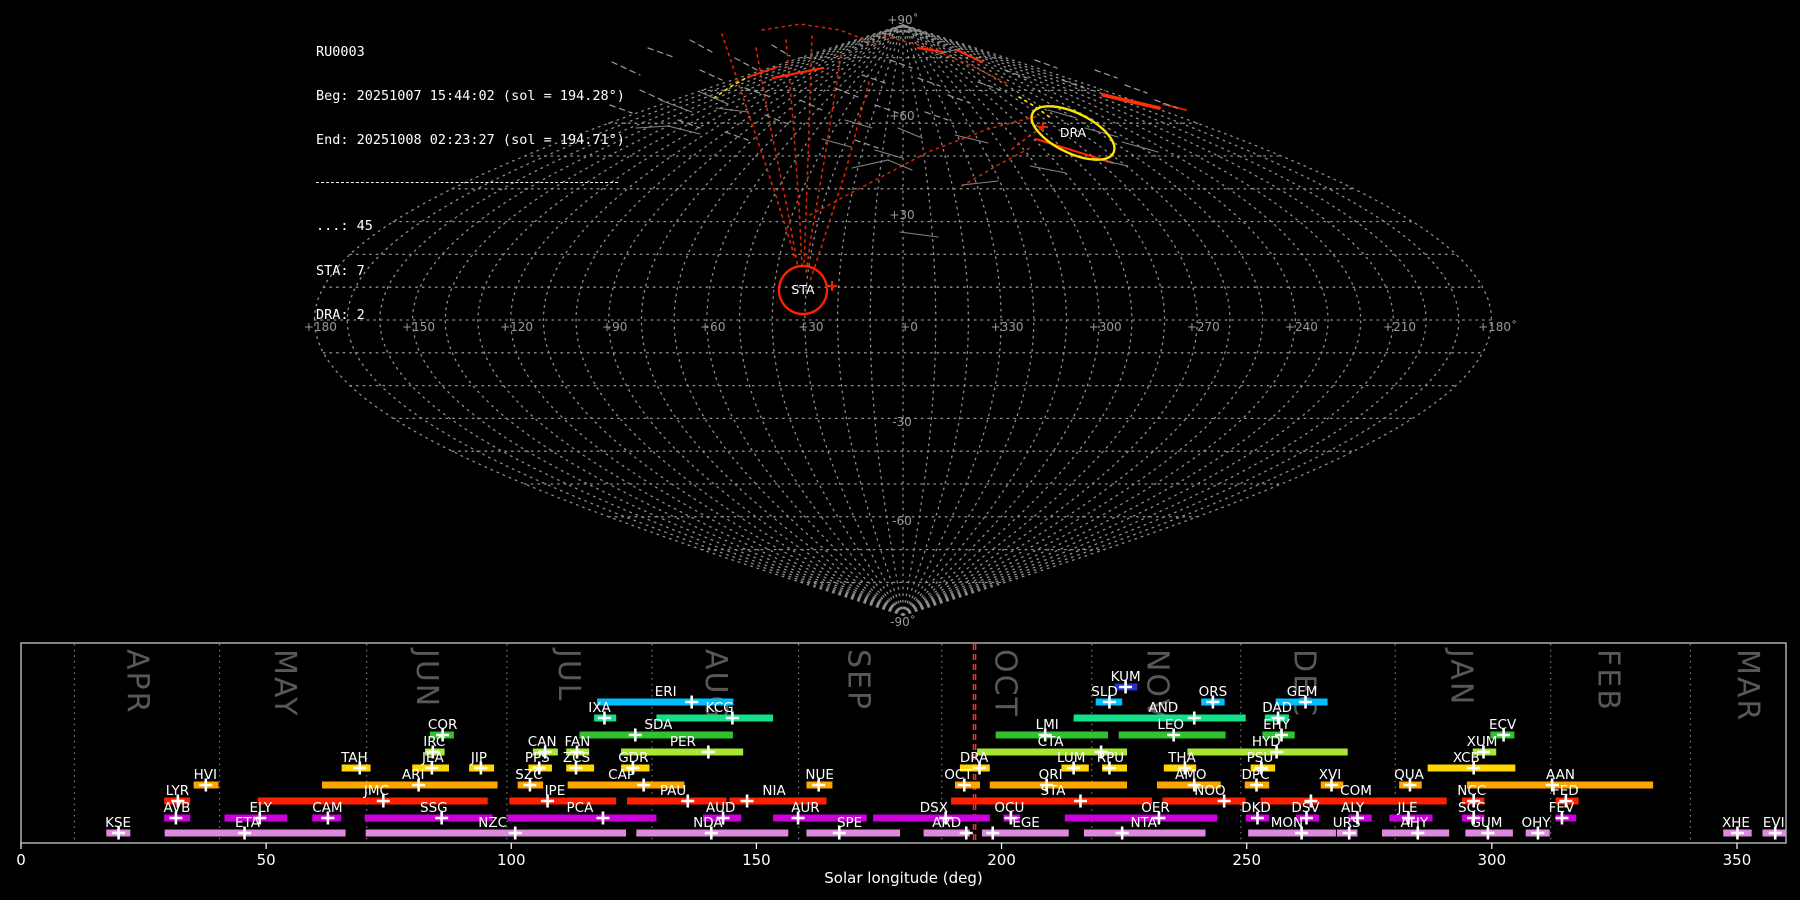 The height and width of the screenshot is (900, 1800). What do you see at coordinates (603, 818) in the screenshot?
I see `shower-peak-cross-pca` at bounding box center [603, 818].